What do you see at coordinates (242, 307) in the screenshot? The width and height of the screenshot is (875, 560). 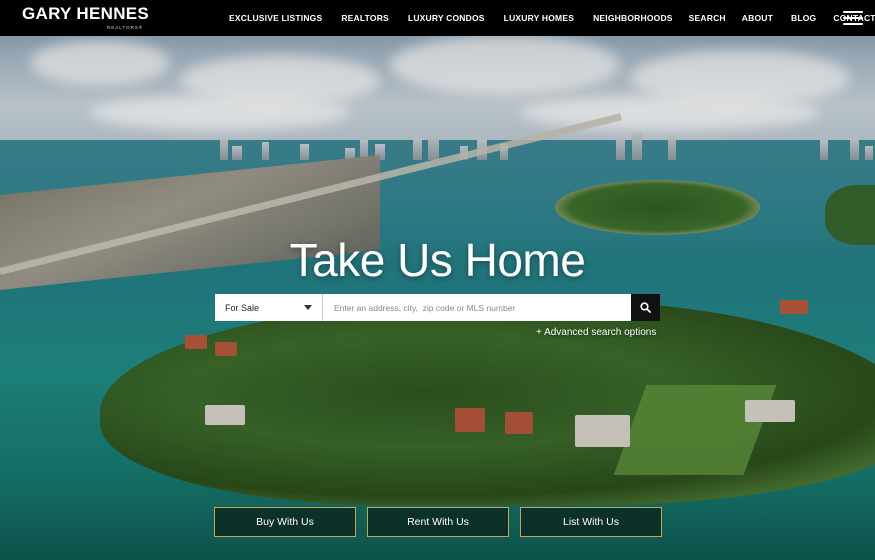 I see `listing-type-value: For Sale` at bounding box center [242, 307].